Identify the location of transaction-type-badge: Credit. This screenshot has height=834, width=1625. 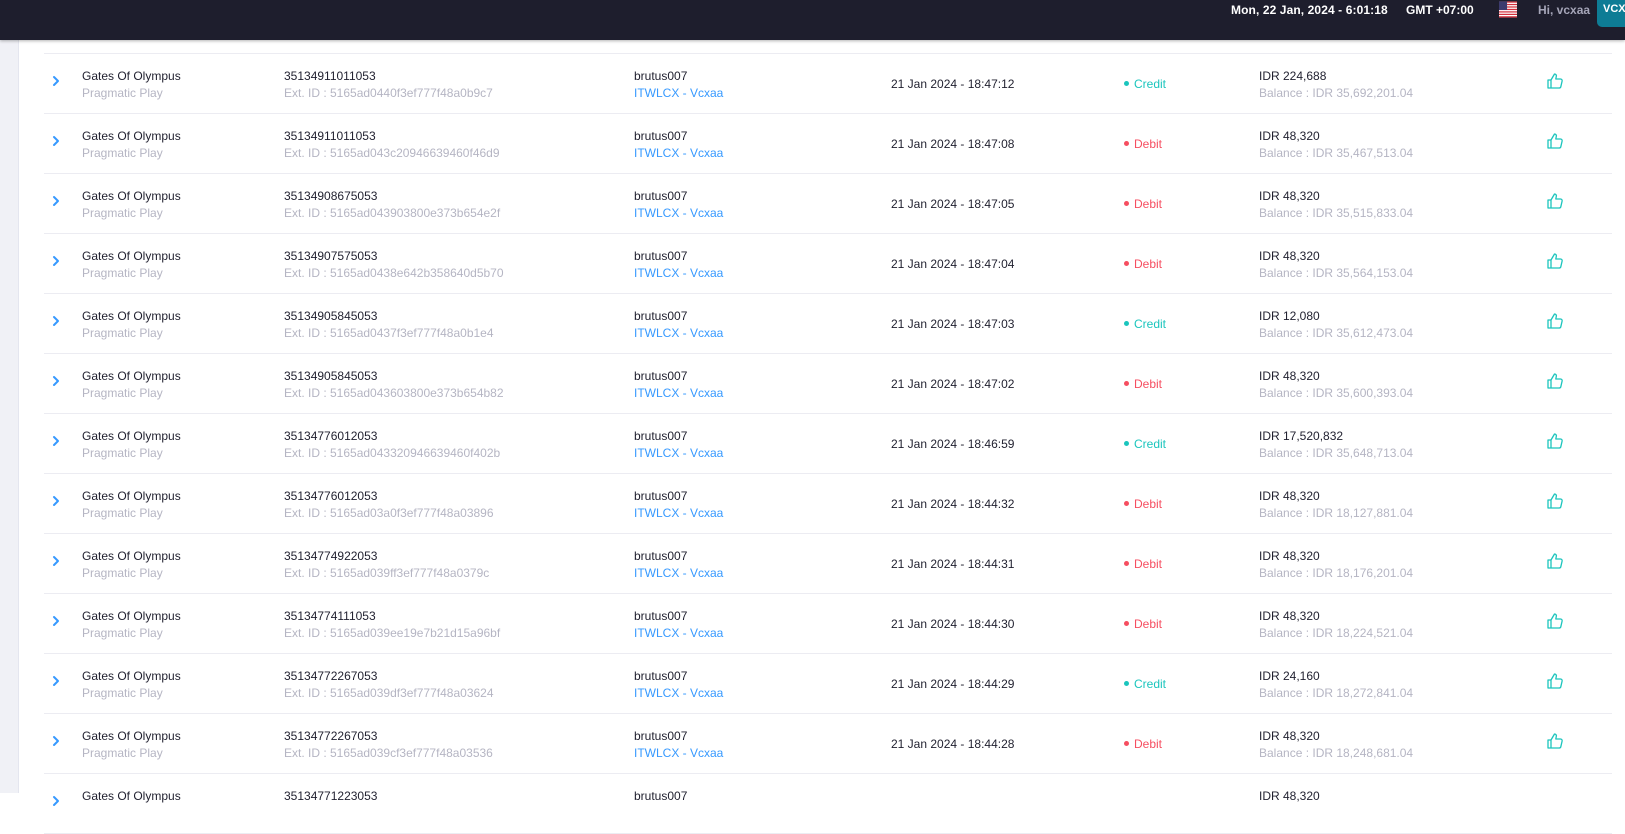
(1145, 444).